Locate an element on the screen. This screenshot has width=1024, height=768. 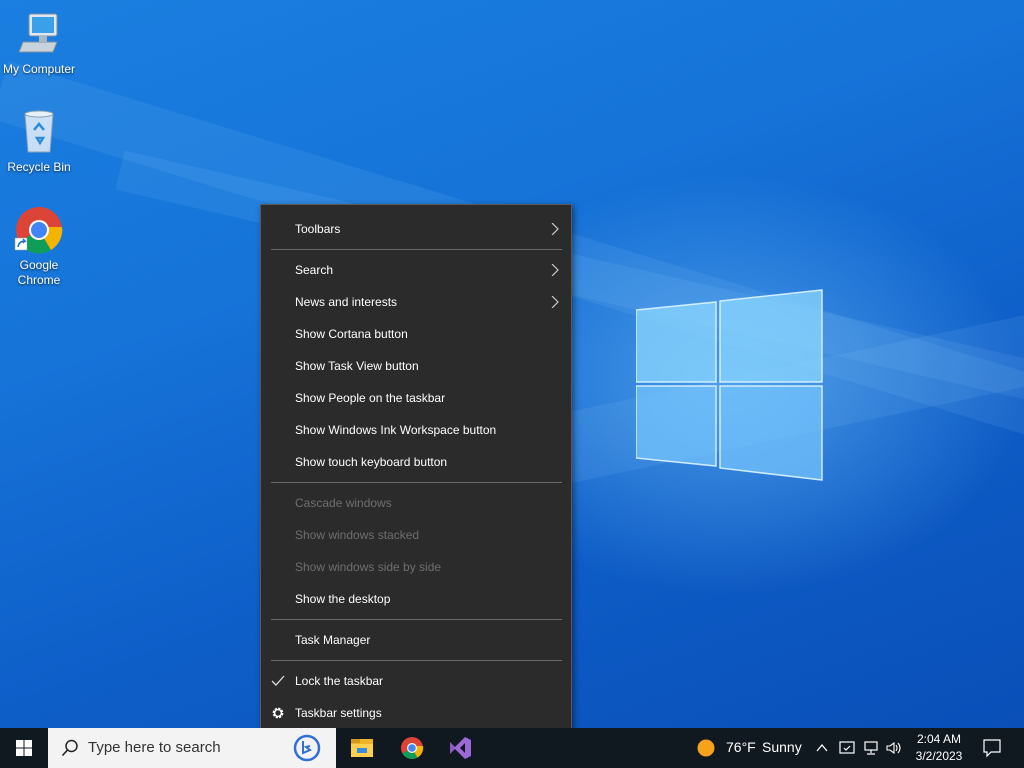
folder-icon is located at coordinates (362, 748).